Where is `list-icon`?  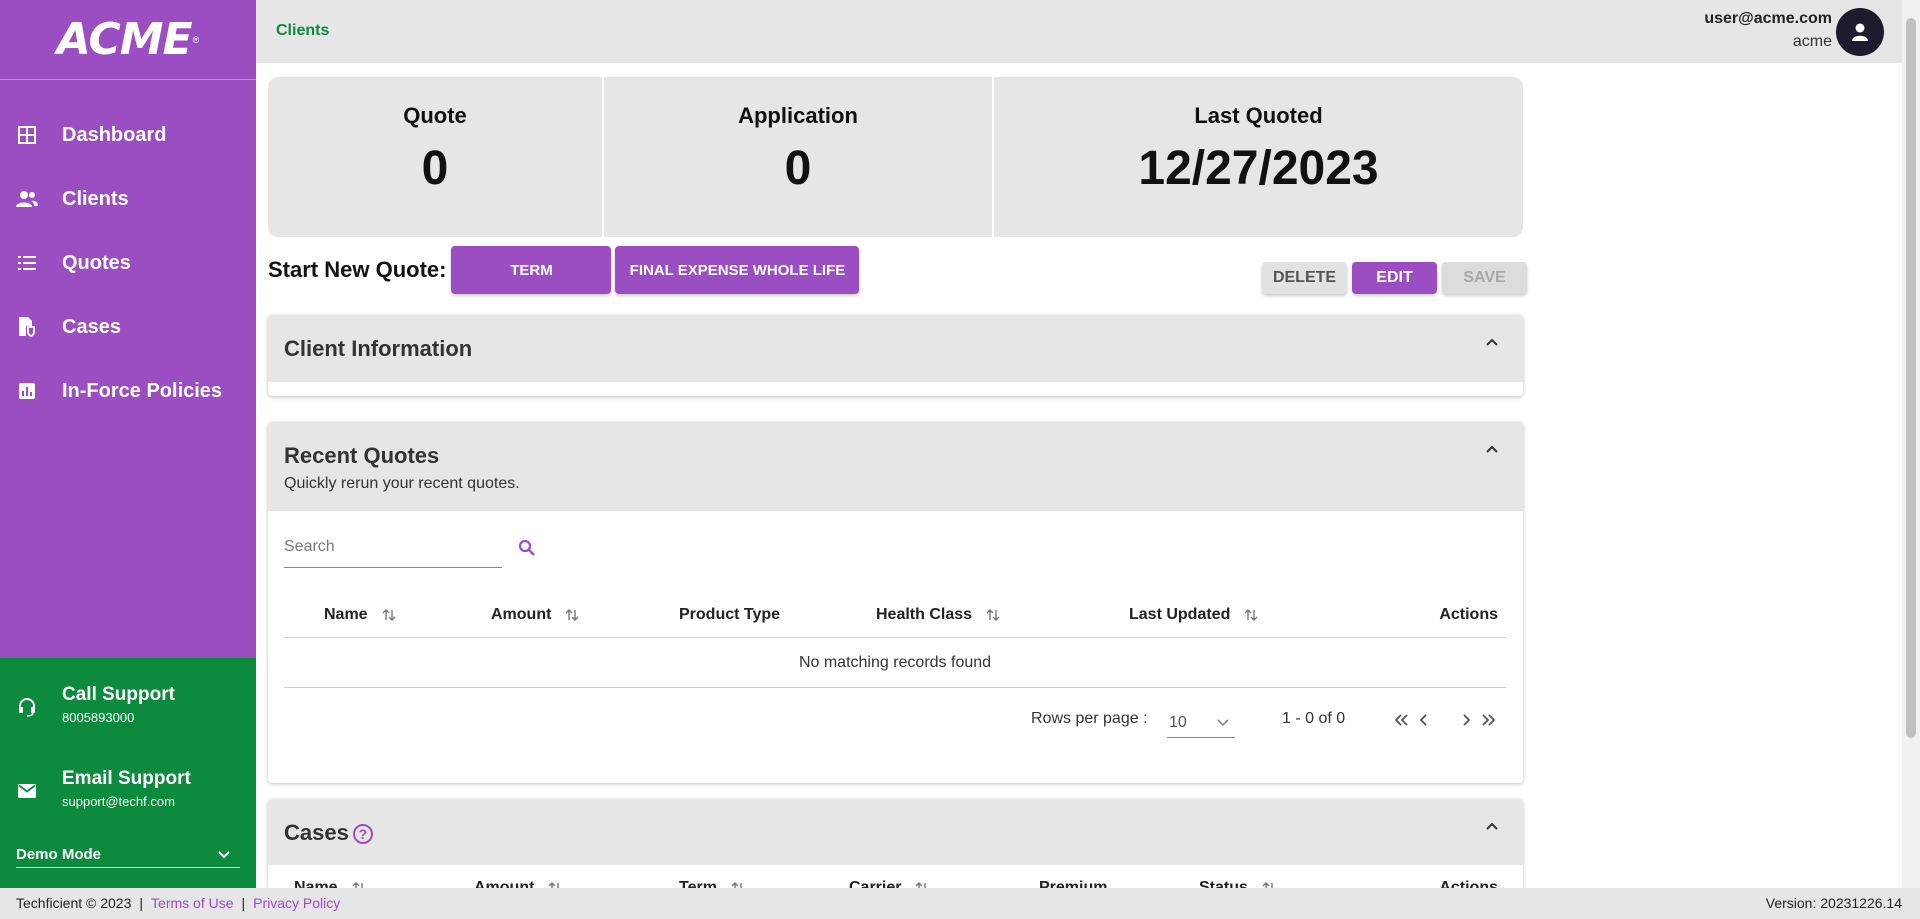 list-icon is located at coordinates (27, 263).